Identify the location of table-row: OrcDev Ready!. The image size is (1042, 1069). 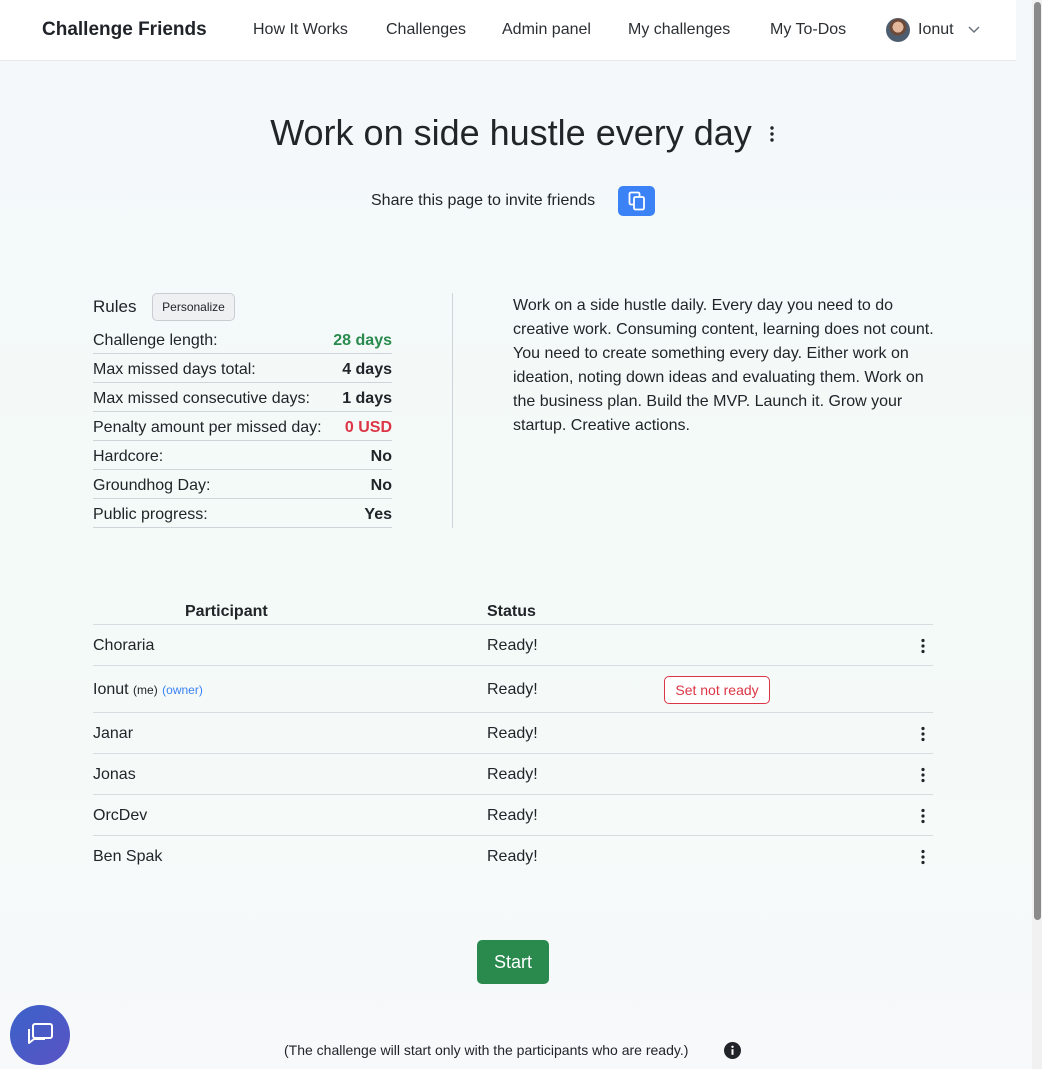
(513, 815).